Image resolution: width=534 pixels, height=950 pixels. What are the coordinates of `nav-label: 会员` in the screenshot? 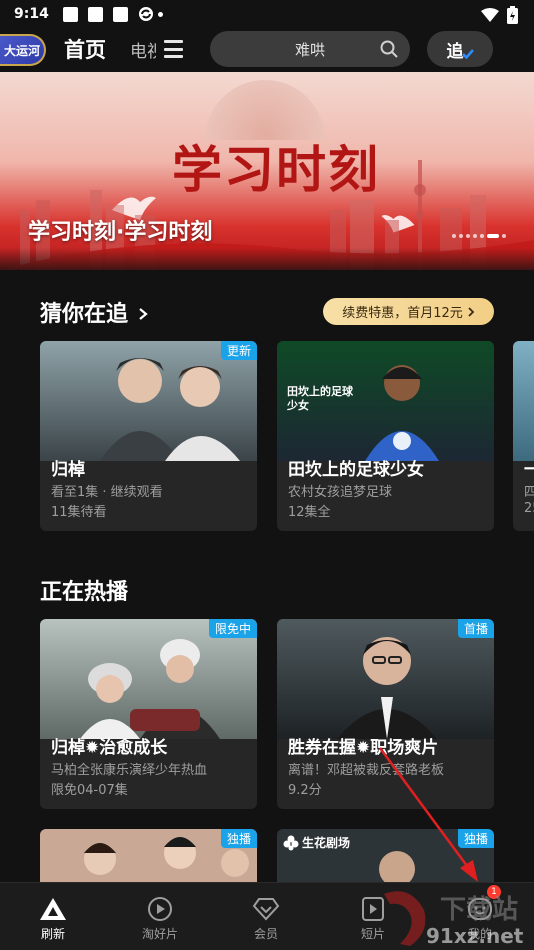 It's located at (265, 934).